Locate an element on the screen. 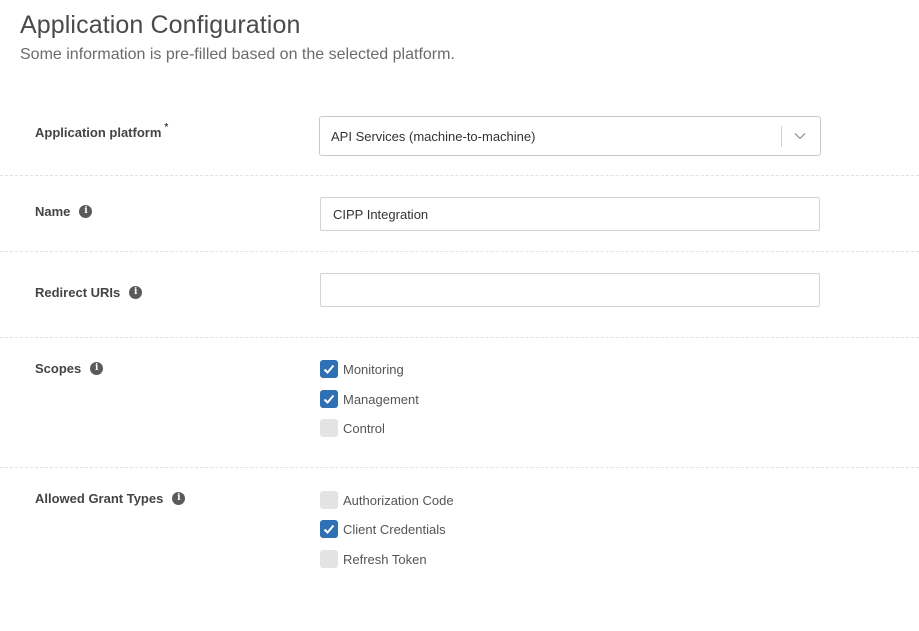  scope-control-checkbox is located at coordinates (329, 428).